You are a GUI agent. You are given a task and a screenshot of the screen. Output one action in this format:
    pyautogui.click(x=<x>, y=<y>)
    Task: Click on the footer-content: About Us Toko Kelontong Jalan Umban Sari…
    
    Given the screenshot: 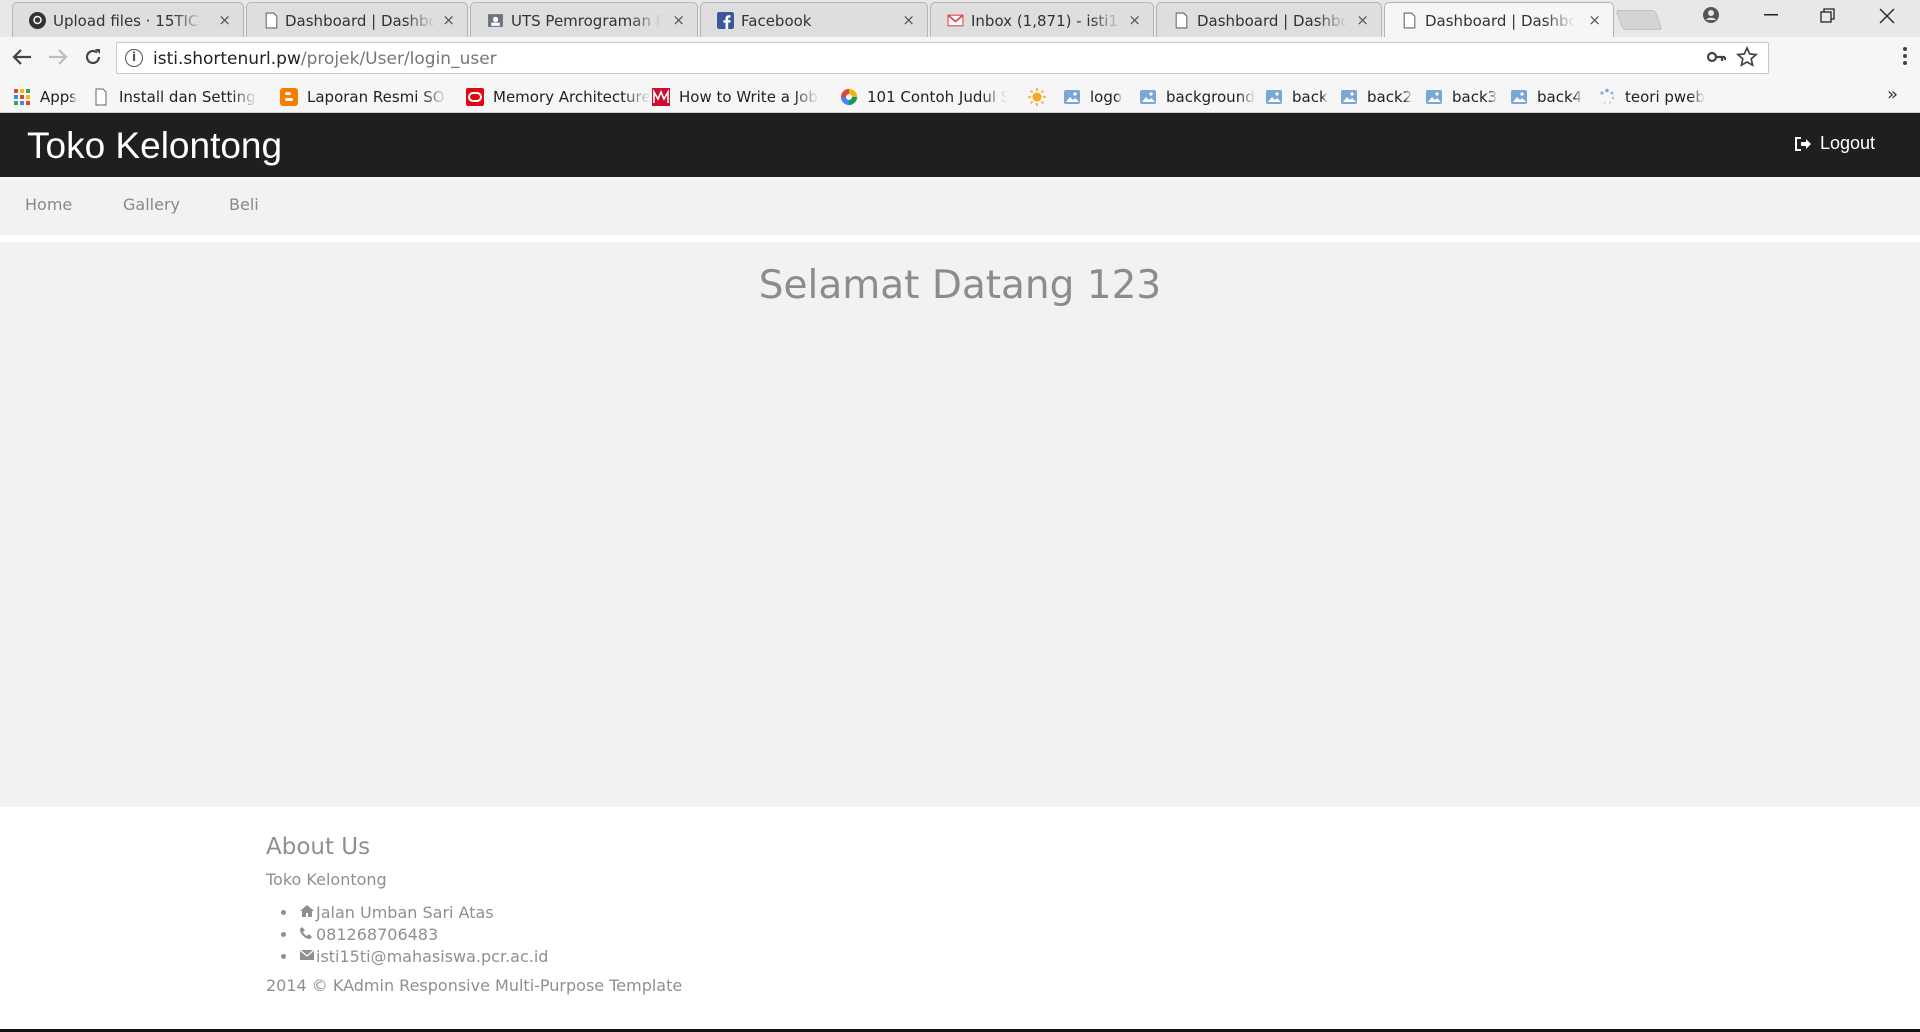 What is the action you would take?
    pyautogui.click(x=474, y=914)
    